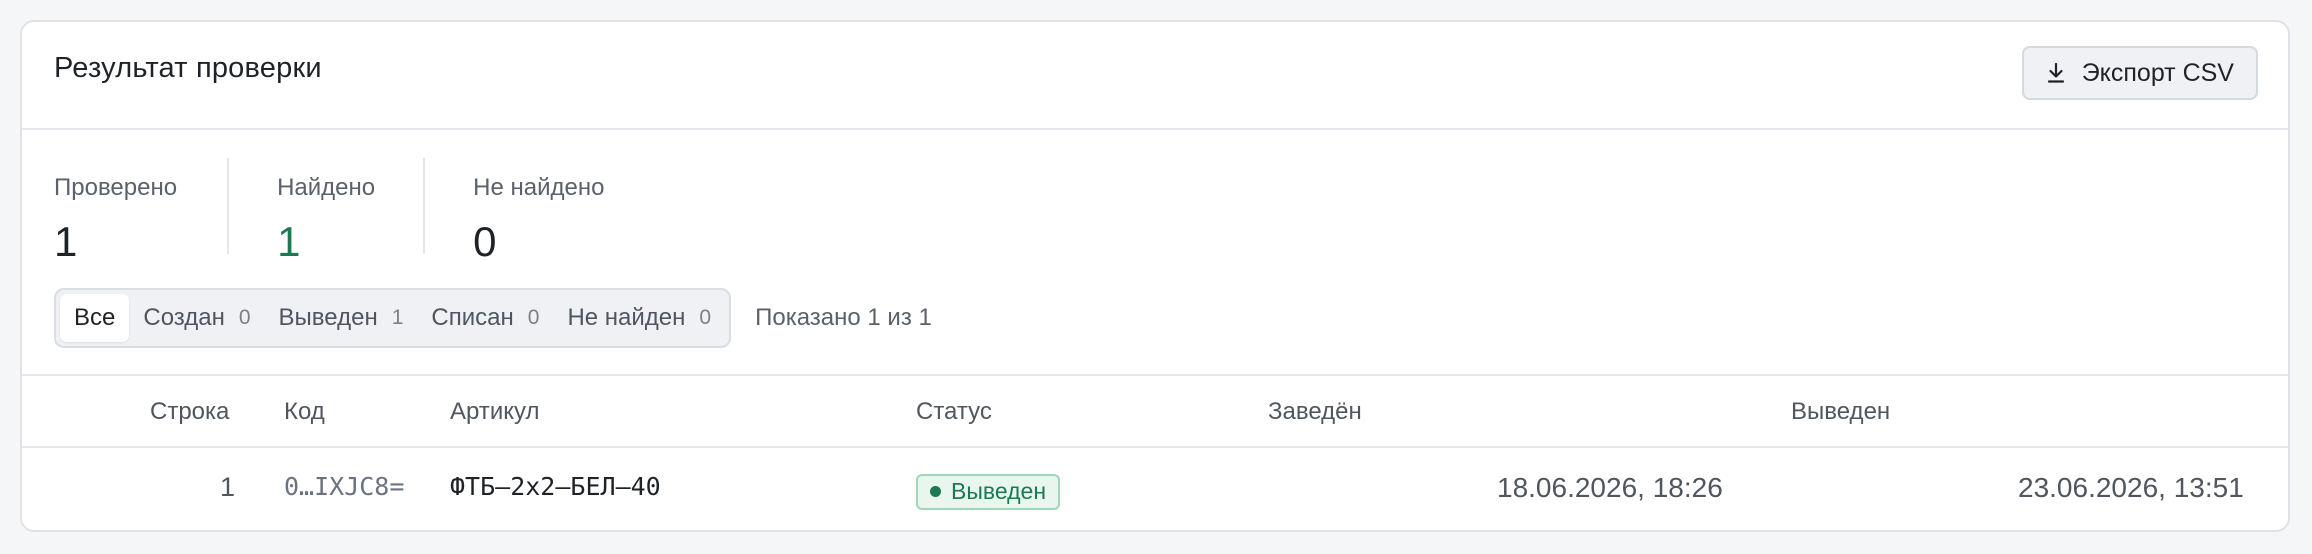 Image resolution: width=2312 pixels, height=554 pixels. I want to click on filter-withdrawn-label: Выведен, so click(328, 317).